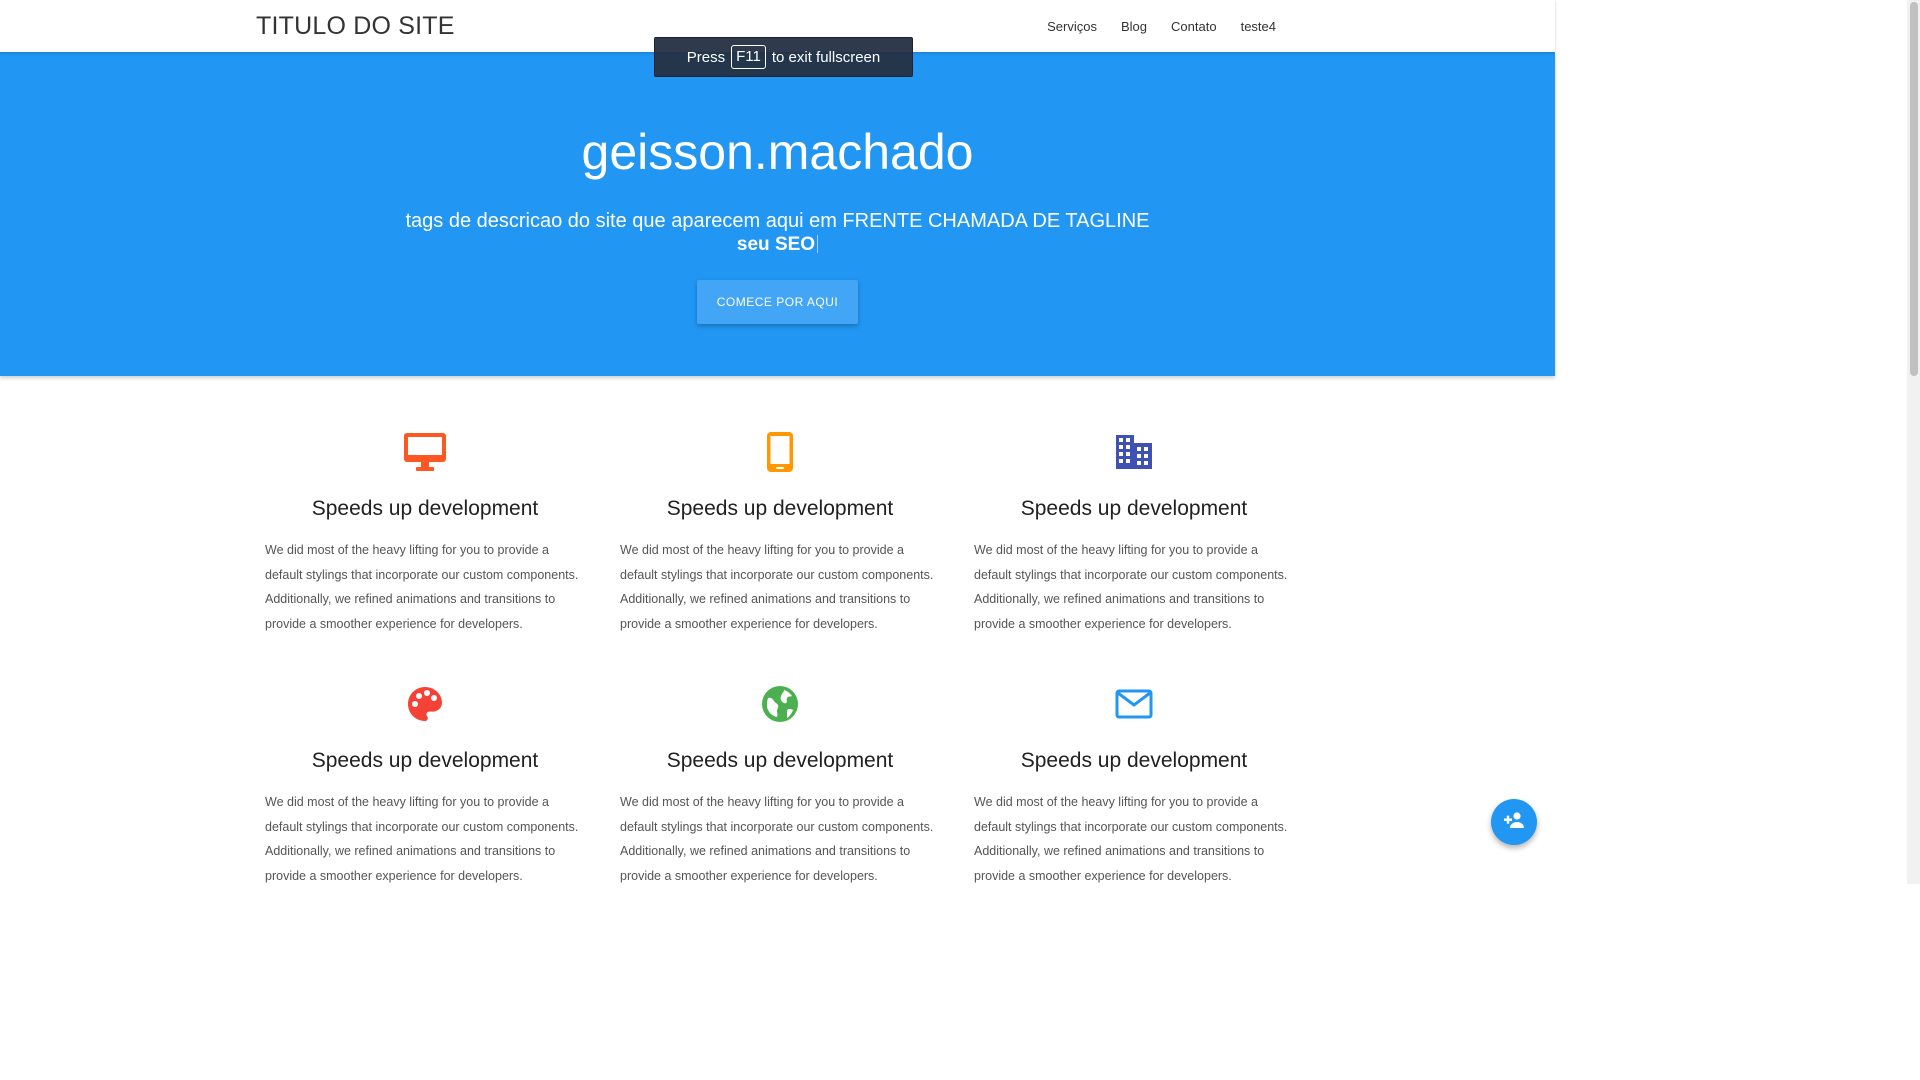 Image resolution: width=1920 pixels, height=1080 pixels. What do you see at coordinates (1134, 26) in the screenshot?
I see `nav-link-blog: Blog` at bounding box center [1134, 26].